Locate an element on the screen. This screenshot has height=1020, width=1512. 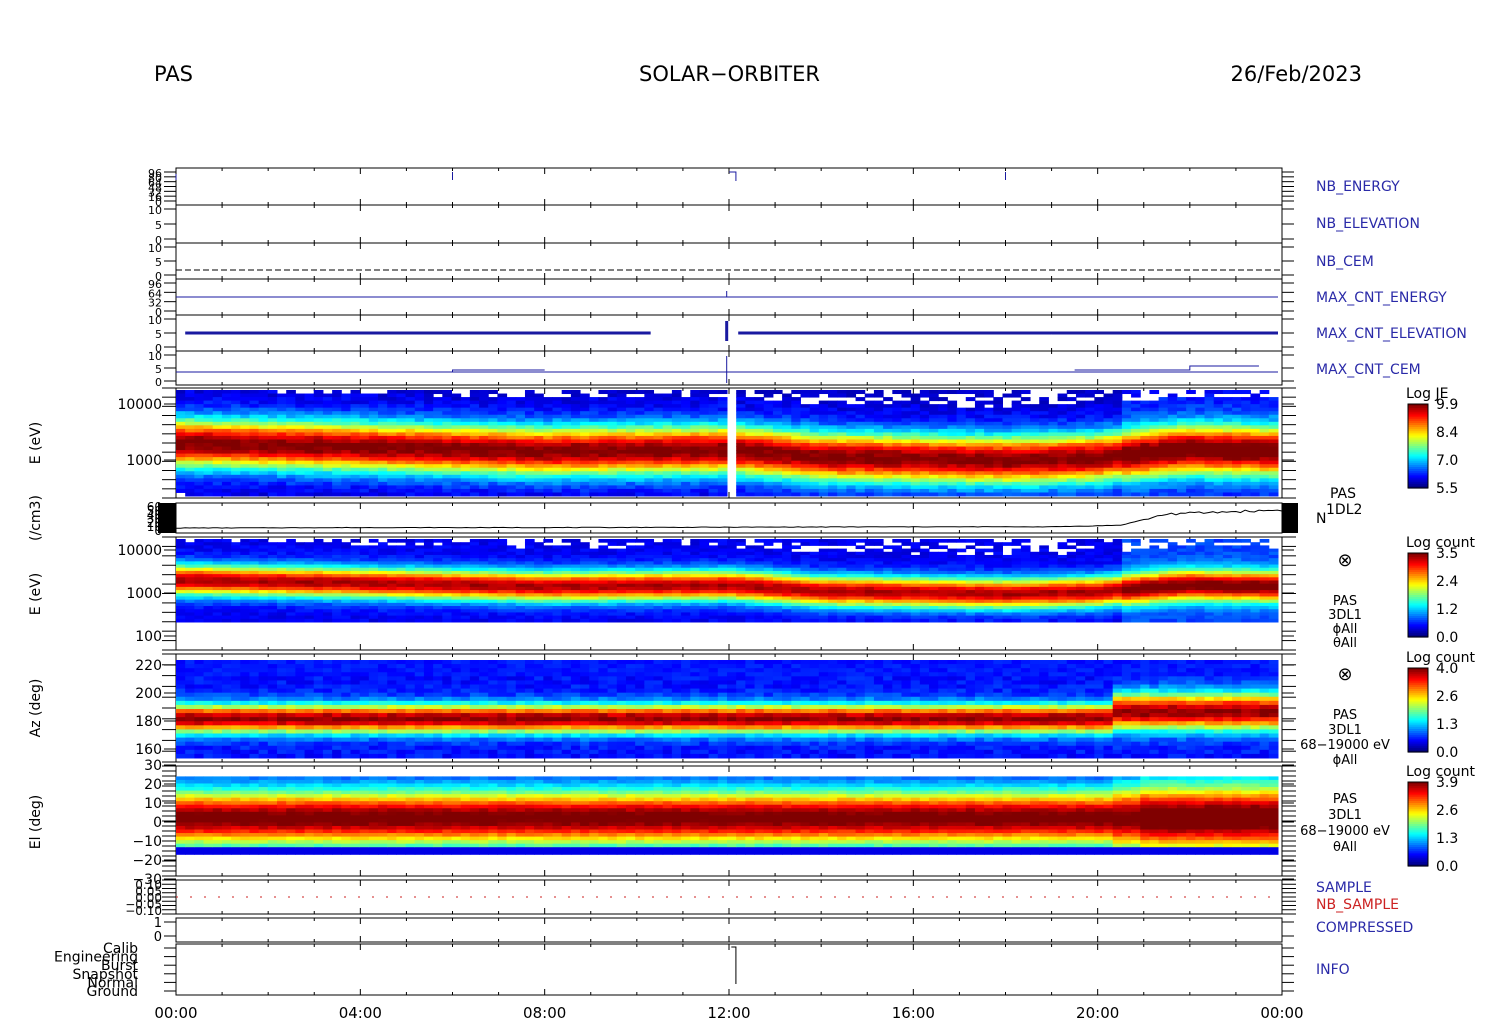
compressed-tick-0: 1 is located at coordinates (158, 923).